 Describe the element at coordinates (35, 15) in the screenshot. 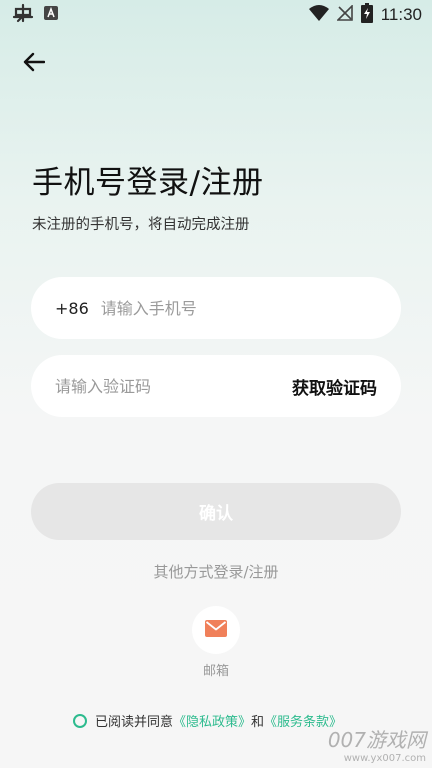

I see `status-left` at that location.